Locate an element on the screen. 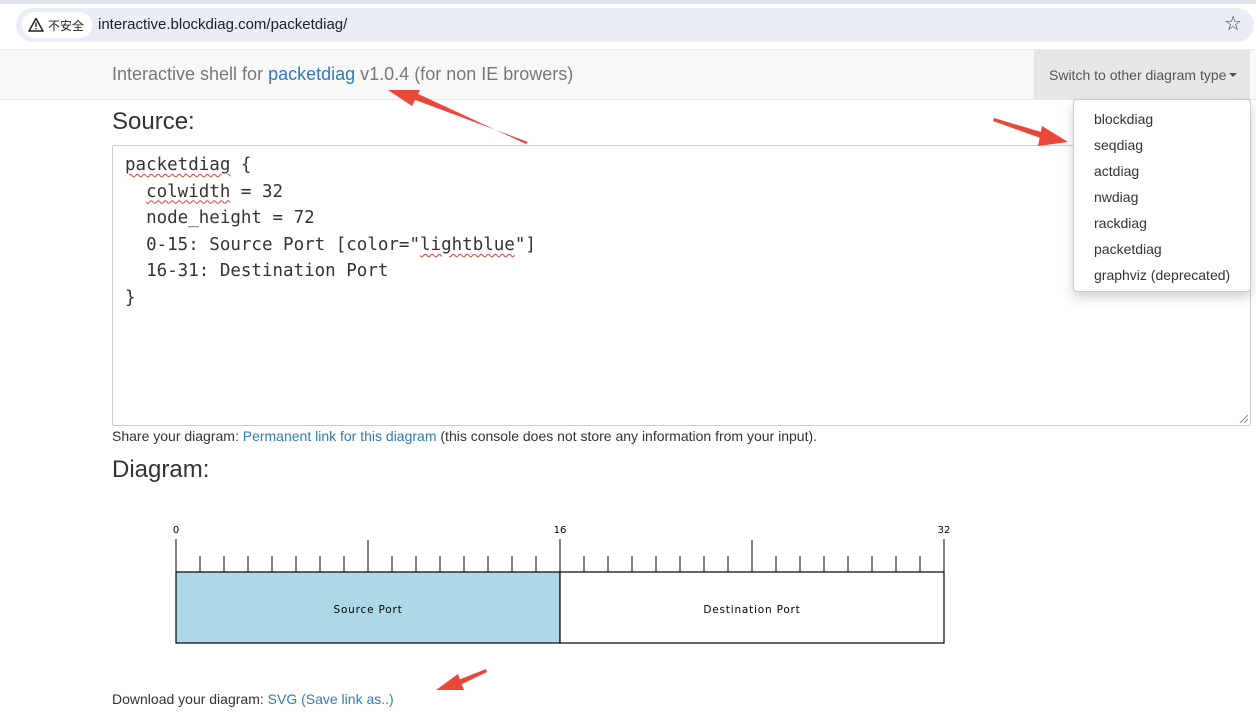  code-color-value: lightblue is located at coordinates (467, 244).